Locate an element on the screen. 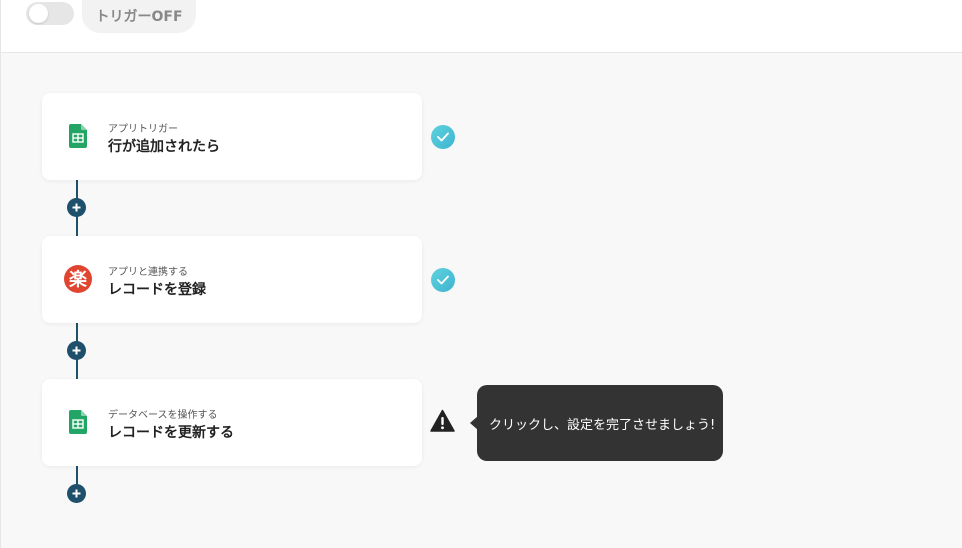  flow-step-card: データベースを操作する レコードを更新する is located at coordinates (232, 422).